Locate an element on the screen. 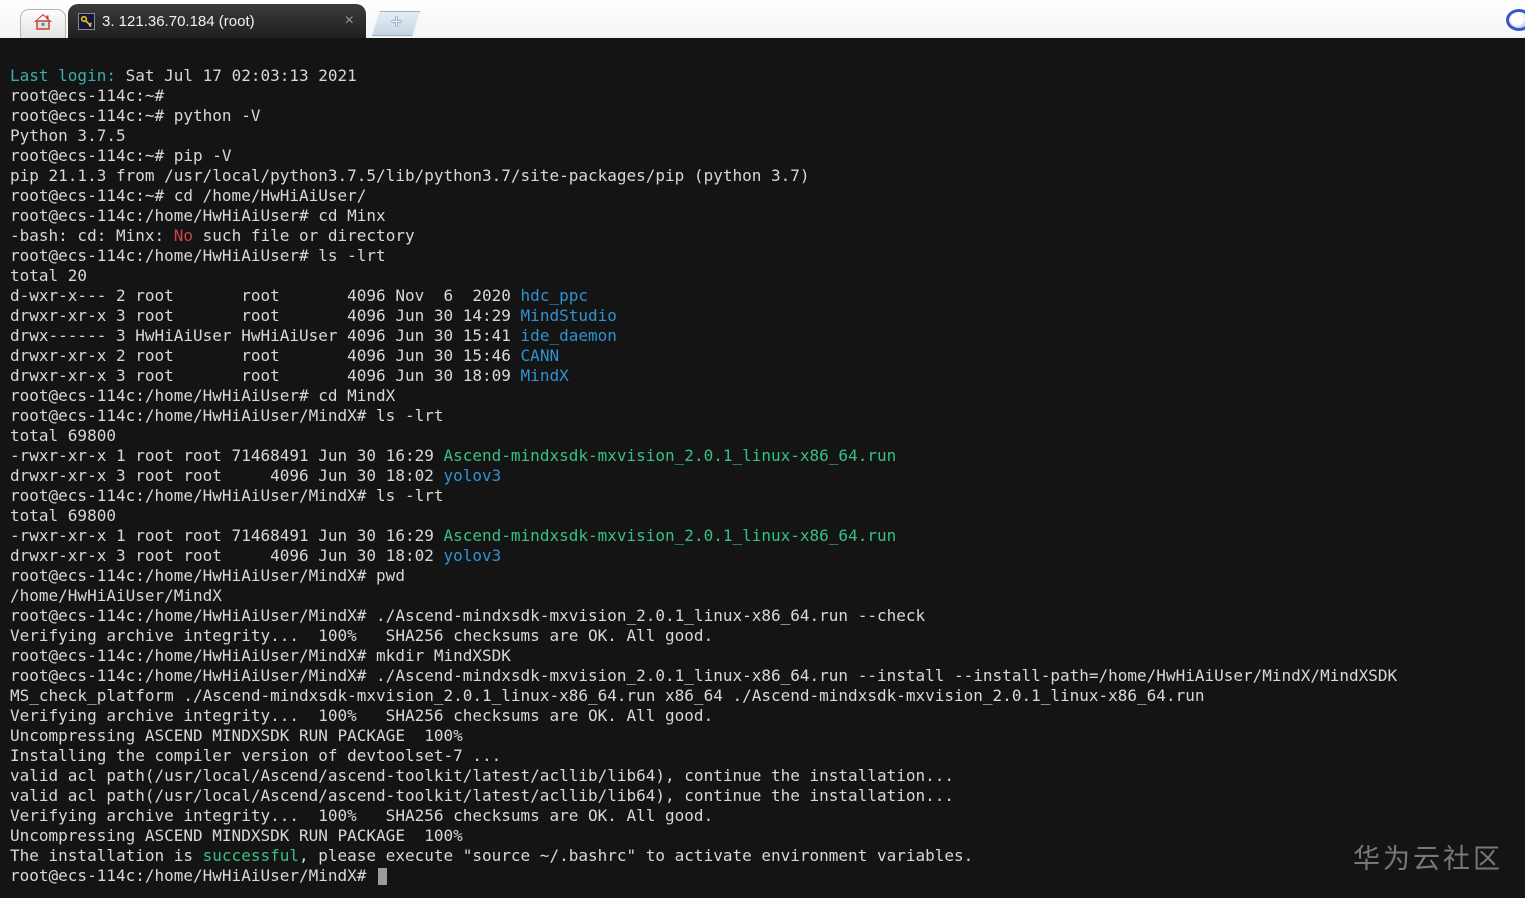 This screenshot has height=917, width=1525. terminal-line: /home/HwHiAiUser/MindX is located at coordinates (116, 595).